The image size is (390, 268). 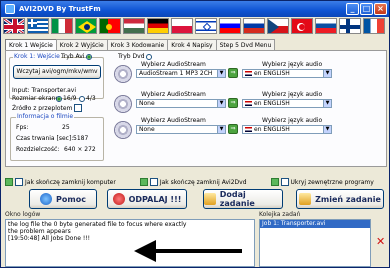 What do you see at coordinates (131, 56) in the screenshot?
I see `mode-dvd-label: Tryb Dvd` at bounding box center [131, 56].